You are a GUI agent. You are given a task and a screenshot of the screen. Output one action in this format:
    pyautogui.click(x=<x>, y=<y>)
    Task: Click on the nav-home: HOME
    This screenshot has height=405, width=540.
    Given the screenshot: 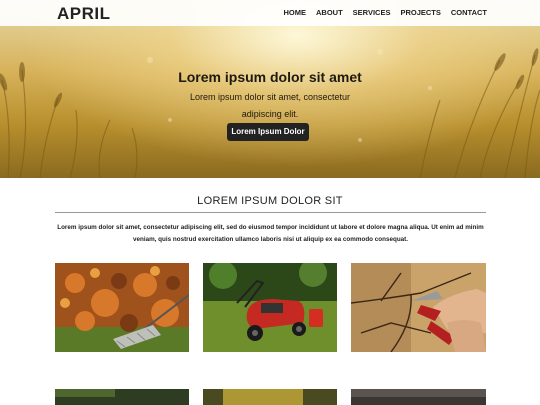 What is the action you would take?
    pyautogui.click(x=294, y=12)
    